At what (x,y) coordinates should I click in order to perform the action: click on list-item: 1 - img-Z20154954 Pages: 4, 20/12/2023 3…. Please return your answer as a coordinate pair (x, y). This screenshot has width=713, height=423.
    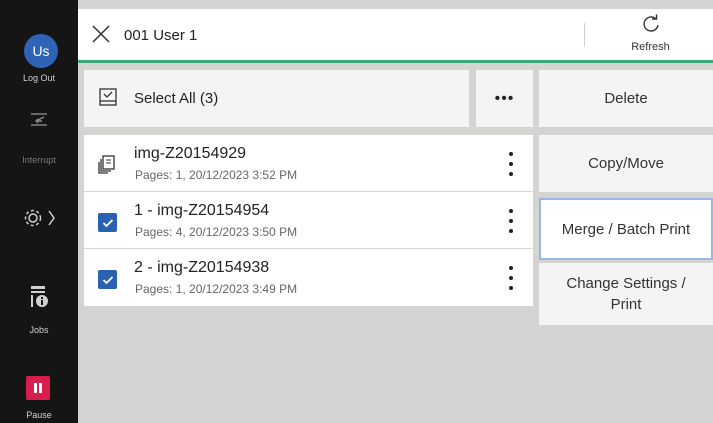
    Looking at the image, I should click on (308, 220).